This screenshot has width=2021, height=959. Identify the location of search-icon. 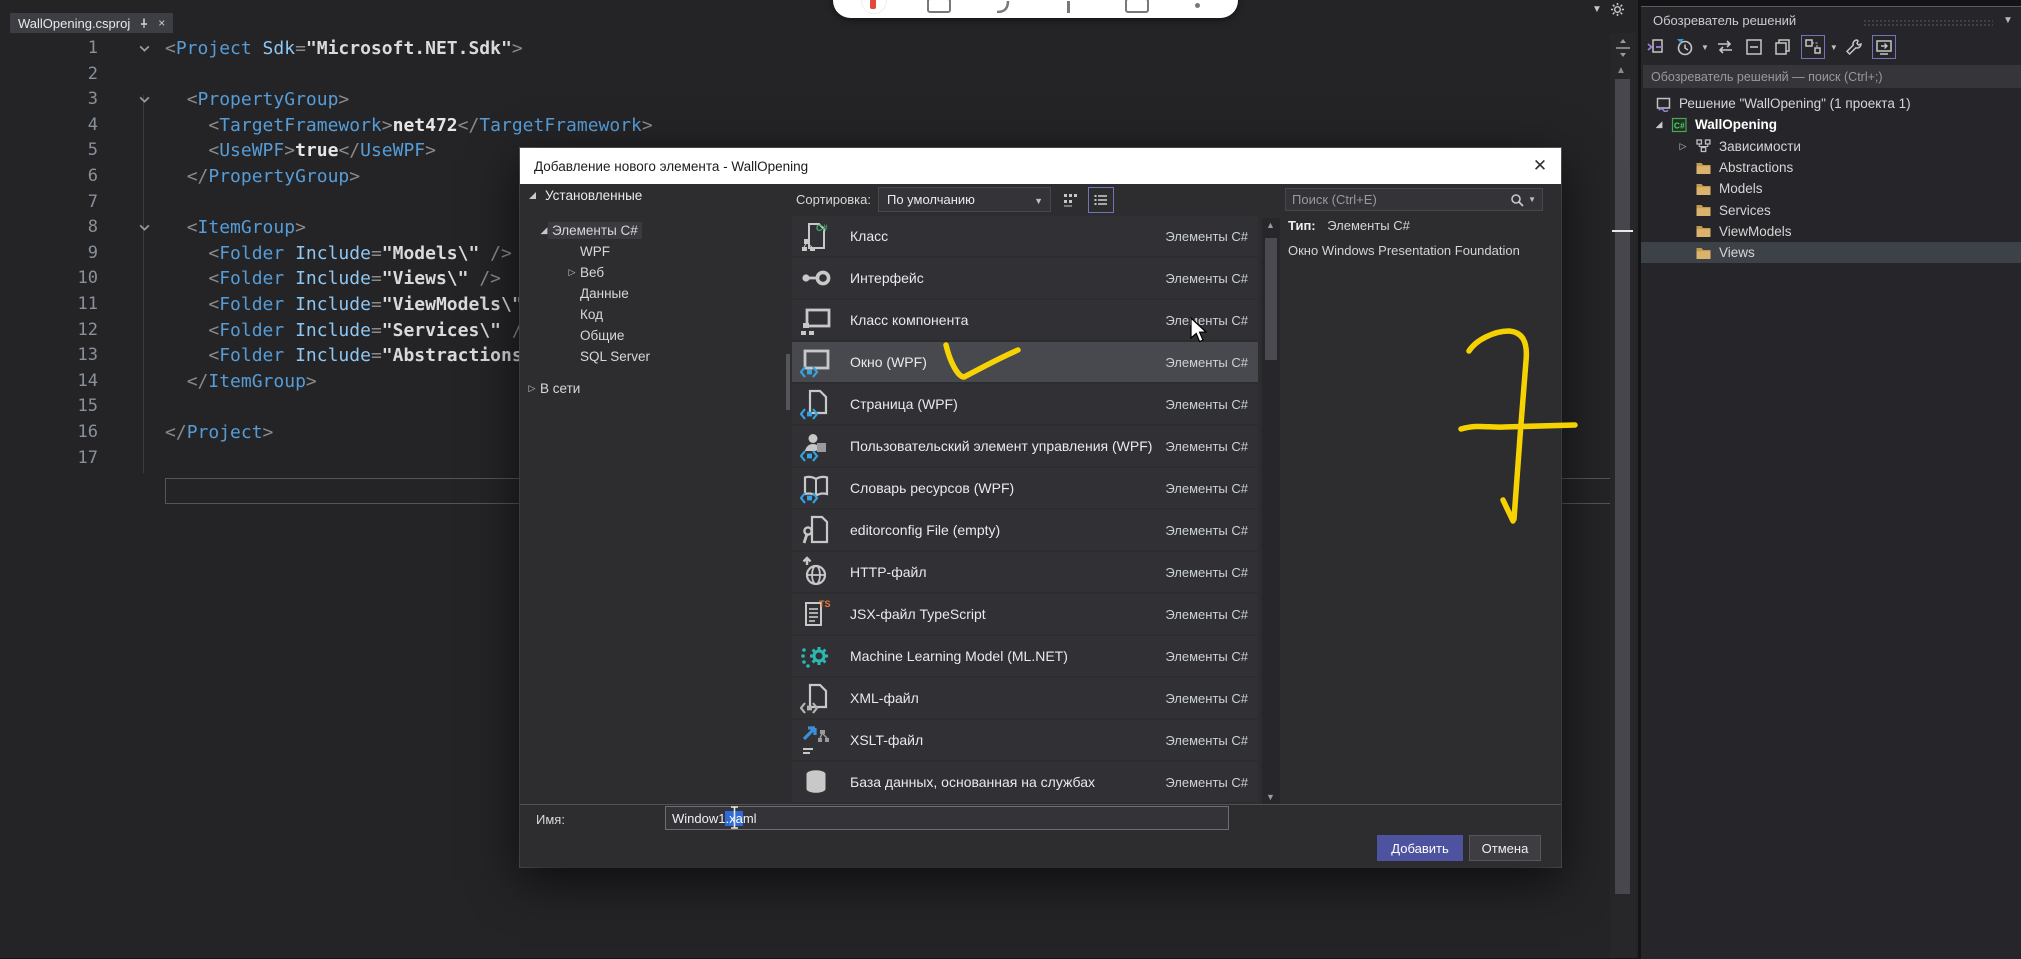
(1517, 200).